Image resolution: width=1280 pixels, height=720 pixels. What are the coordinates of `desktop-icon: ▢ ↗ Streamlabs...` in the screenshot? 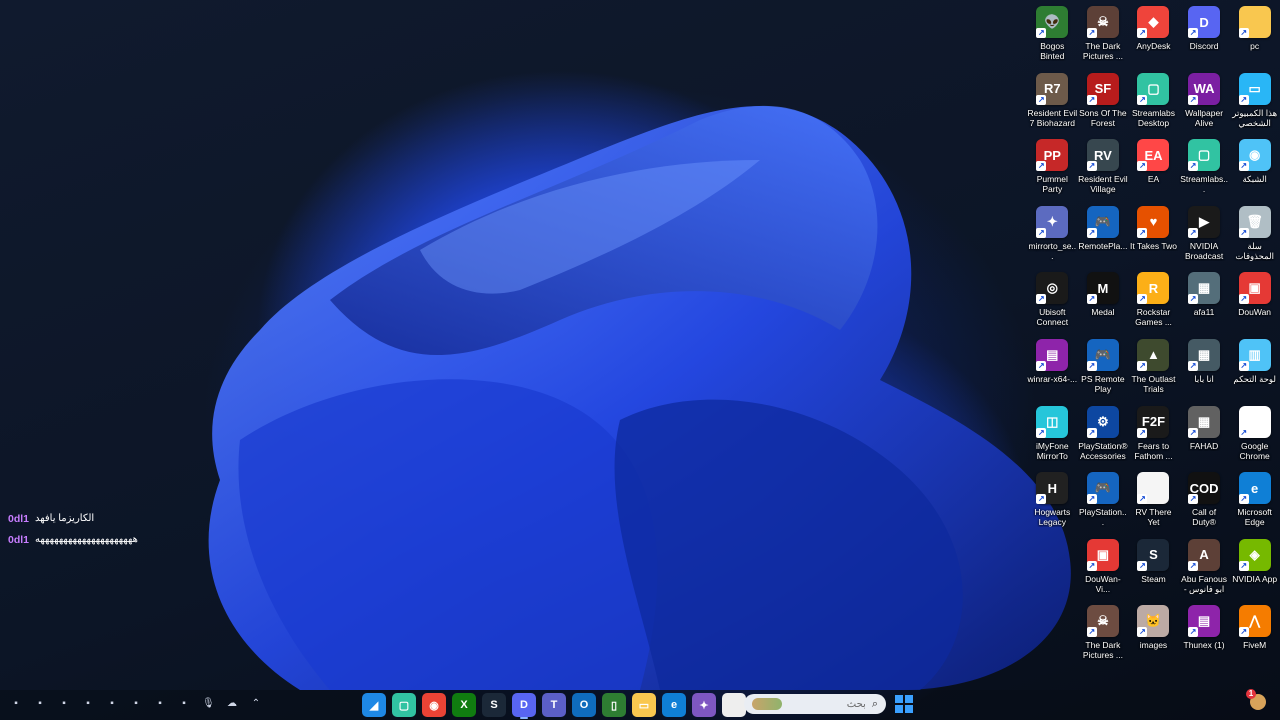 It's located at (1204, 168).